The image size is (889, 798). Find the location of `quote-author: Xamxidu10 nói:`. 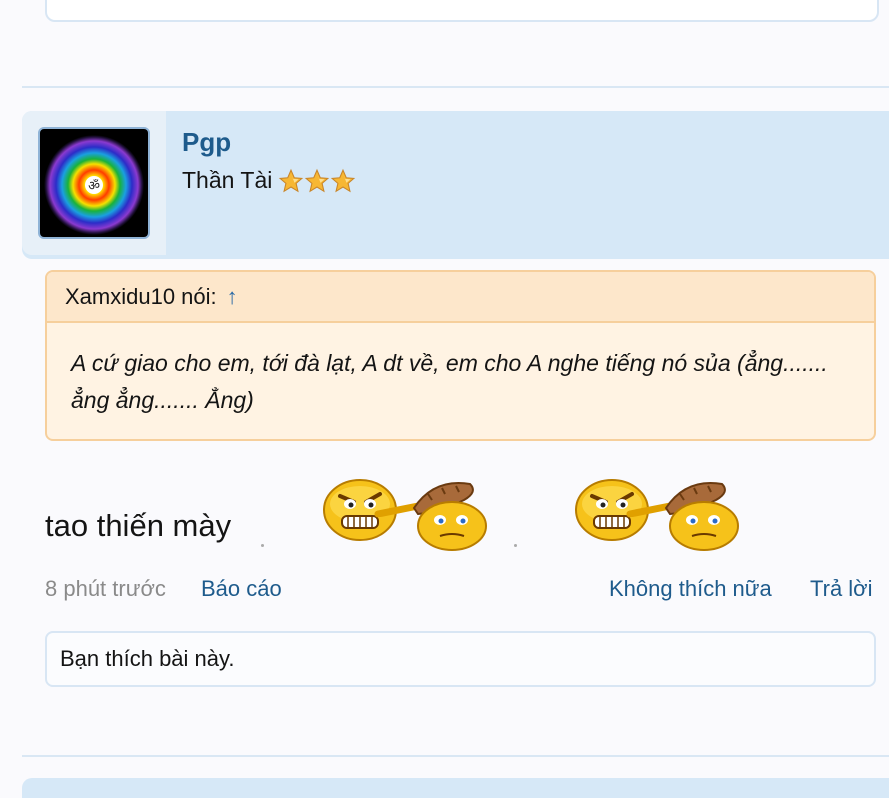

quote-author: Xamxidu10 nói: is located at coordinates (141, 296).